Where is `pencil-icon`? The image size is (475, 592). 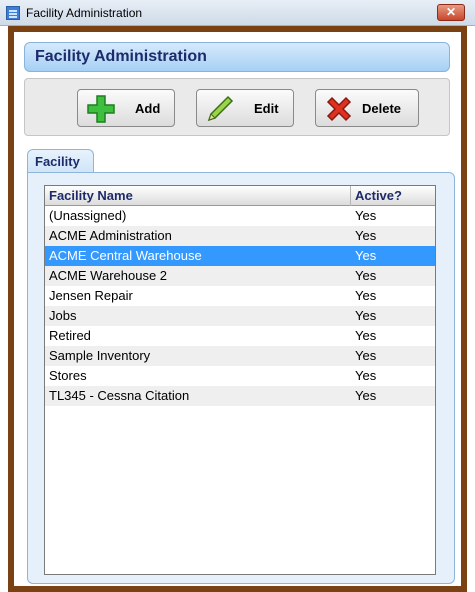
pencil-icon is located at coordinates (220, 108).